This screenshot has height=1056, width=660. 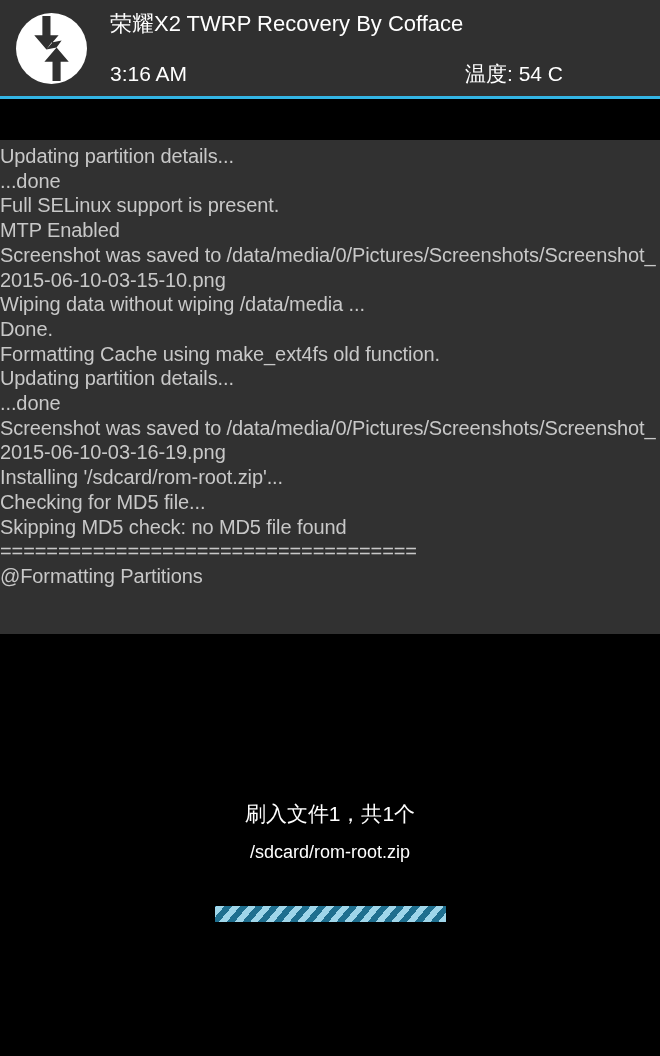 I want to click on console-line: 2015-06-10-03-15-10.png, so click(x=113, y=280).